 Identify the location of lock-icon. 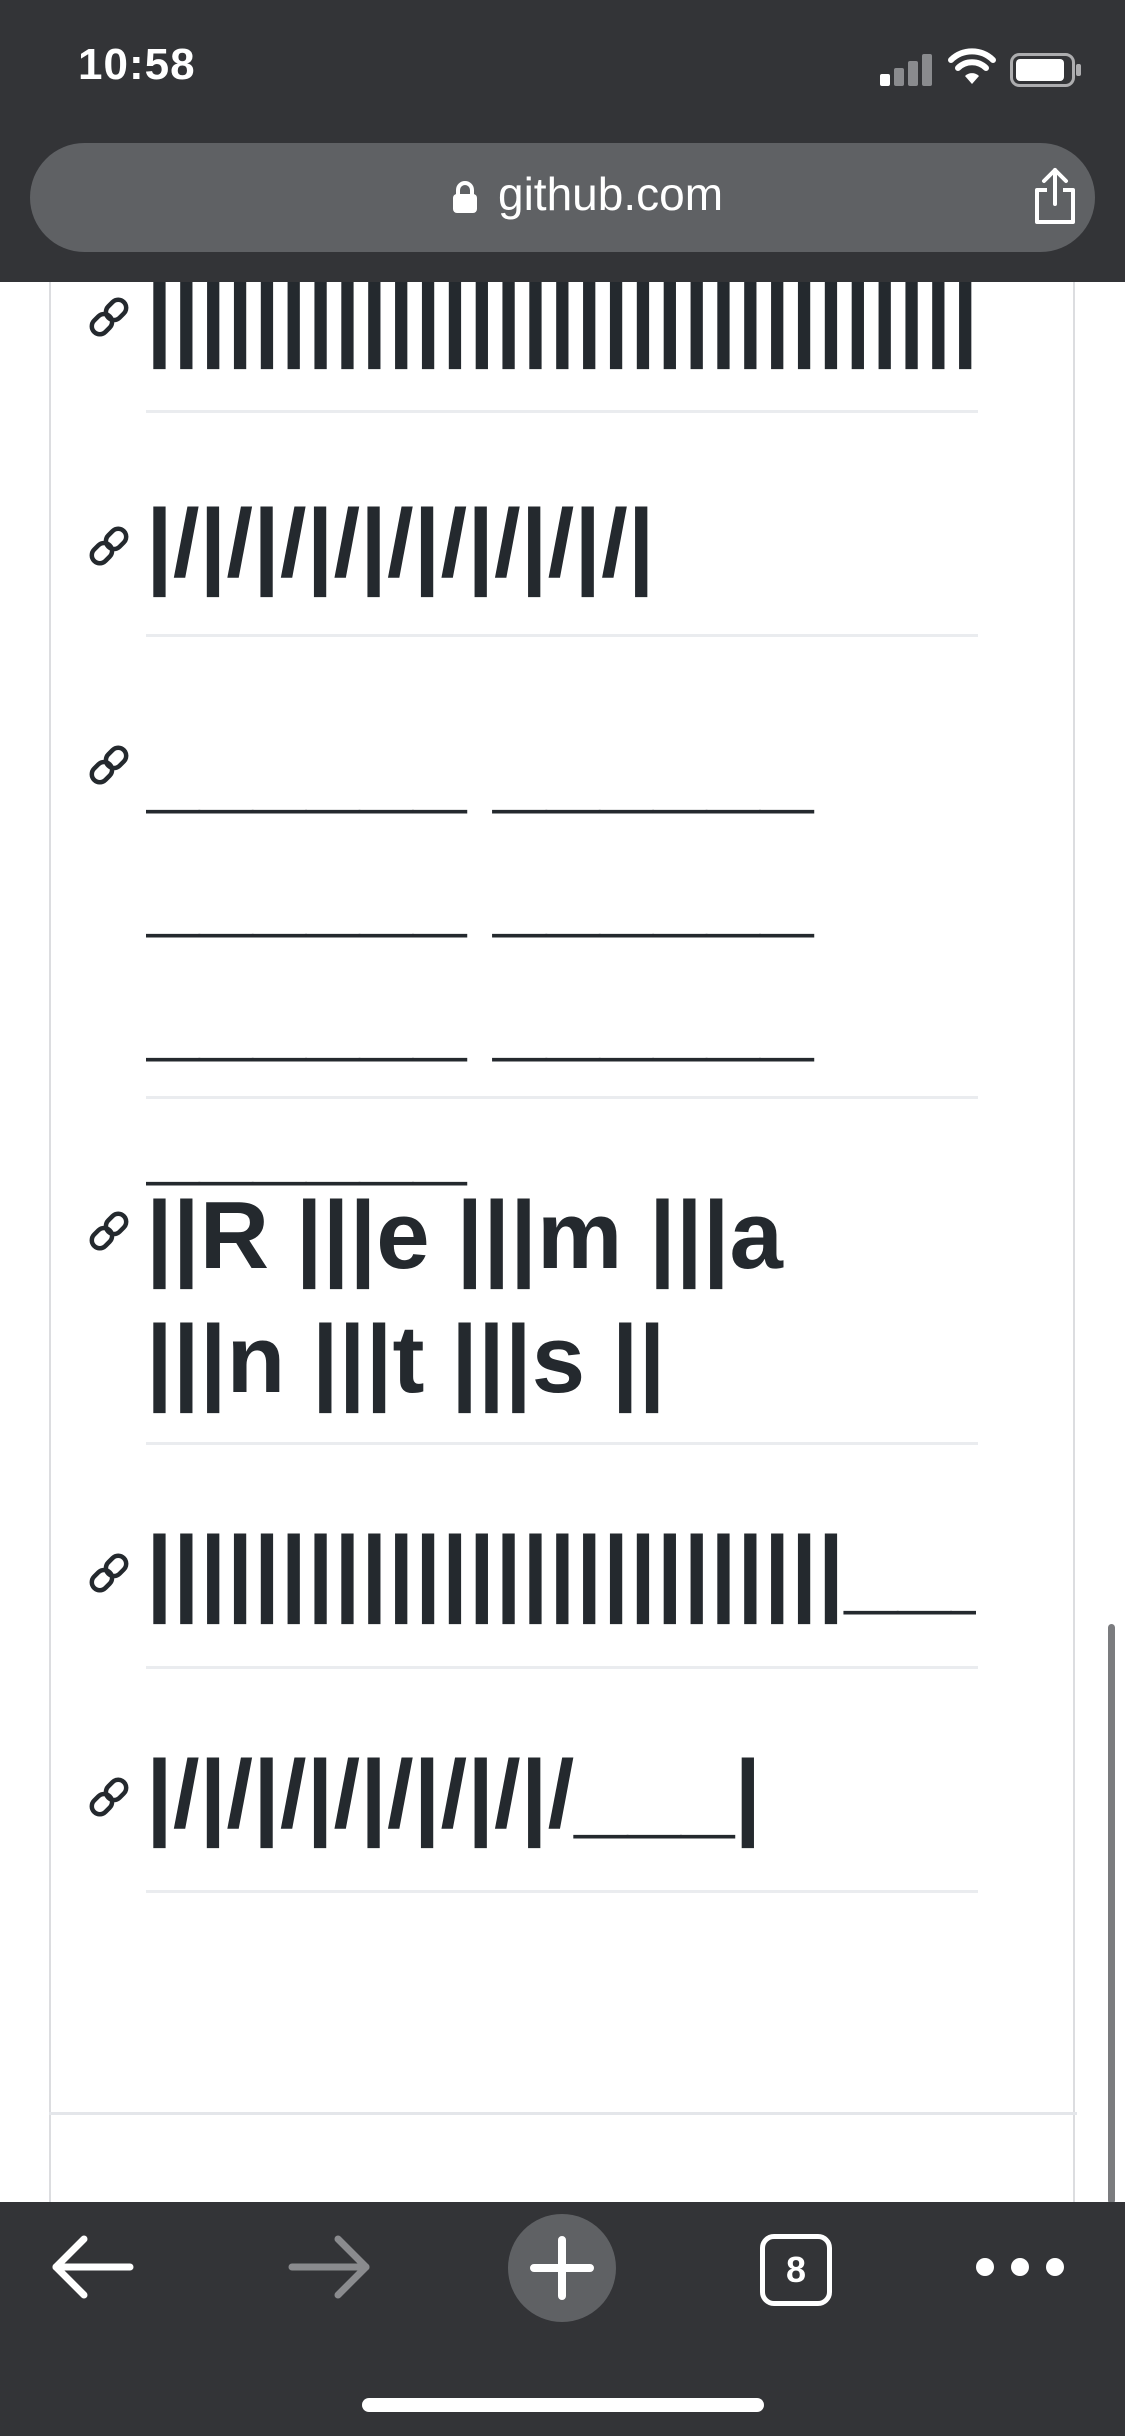
(465, 197).